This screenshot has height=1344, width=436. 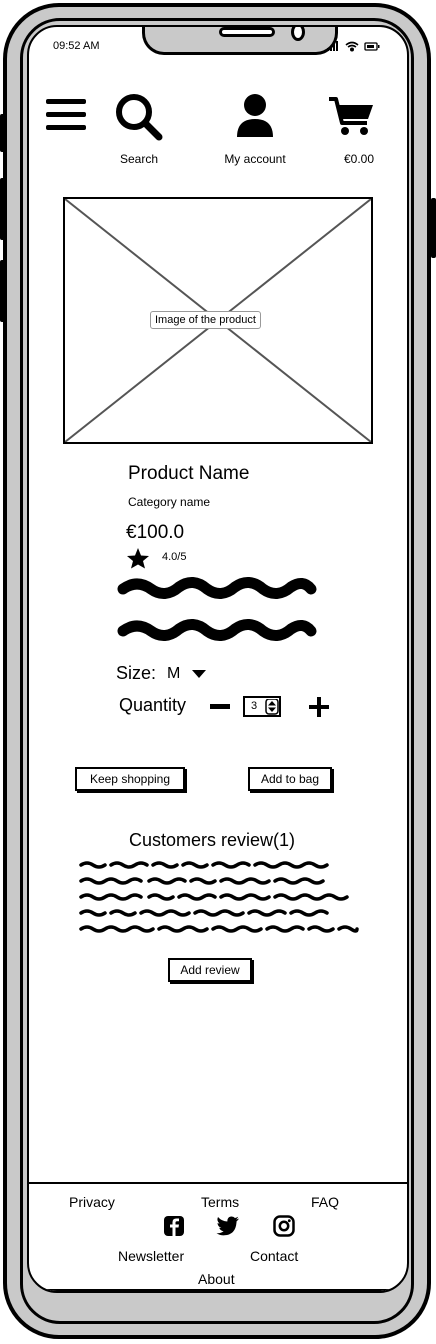 I want to click on size-select: M, so click(x=173, y=674).